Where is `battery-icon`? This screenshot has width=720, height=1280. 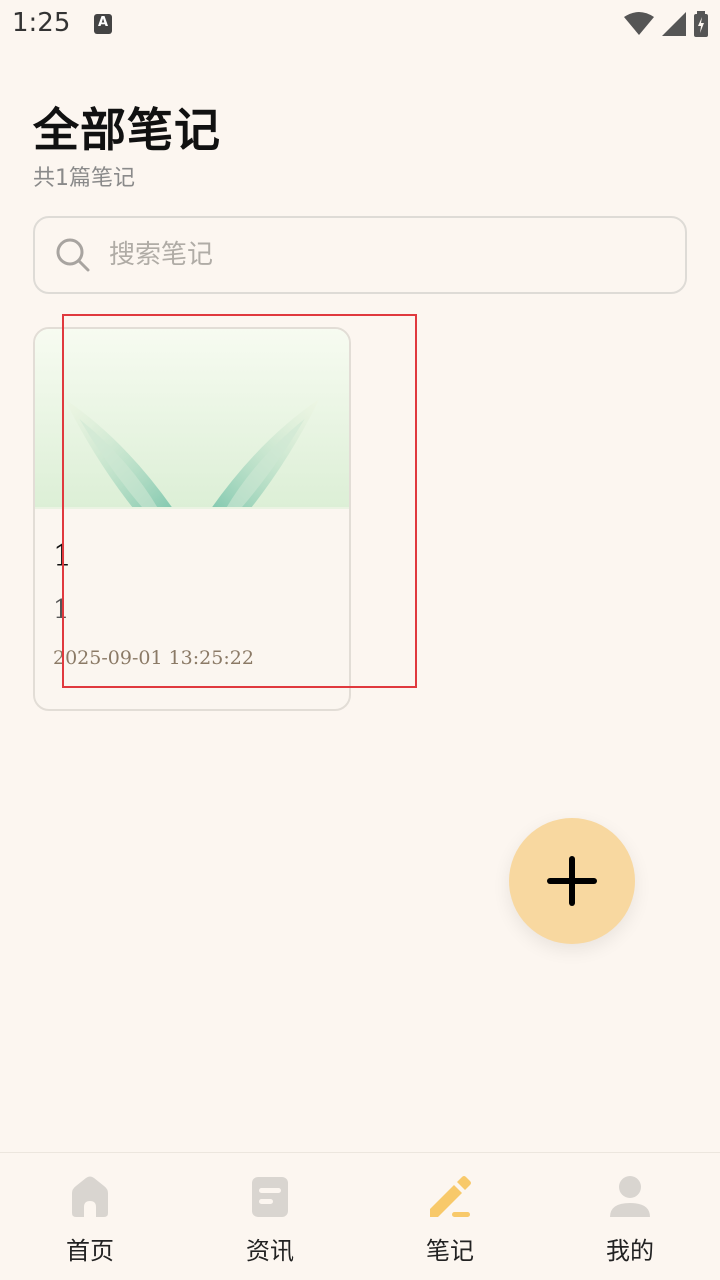
battery-icon is located at coordinates (701, 24).